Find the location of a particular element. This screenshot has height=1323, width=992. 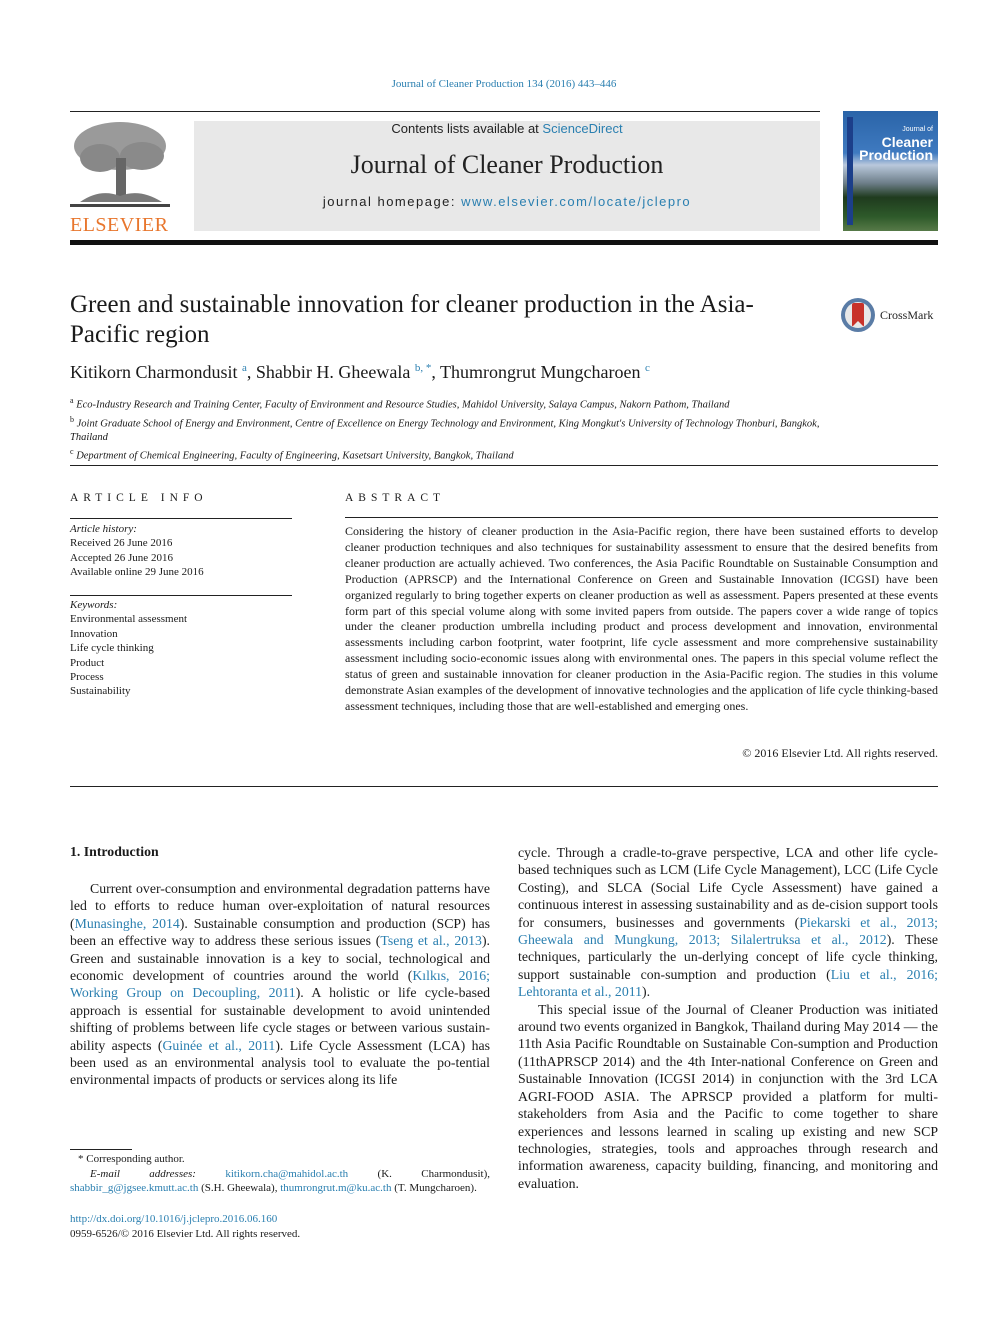

crossmark-icon is located at coordinates (858, 315).